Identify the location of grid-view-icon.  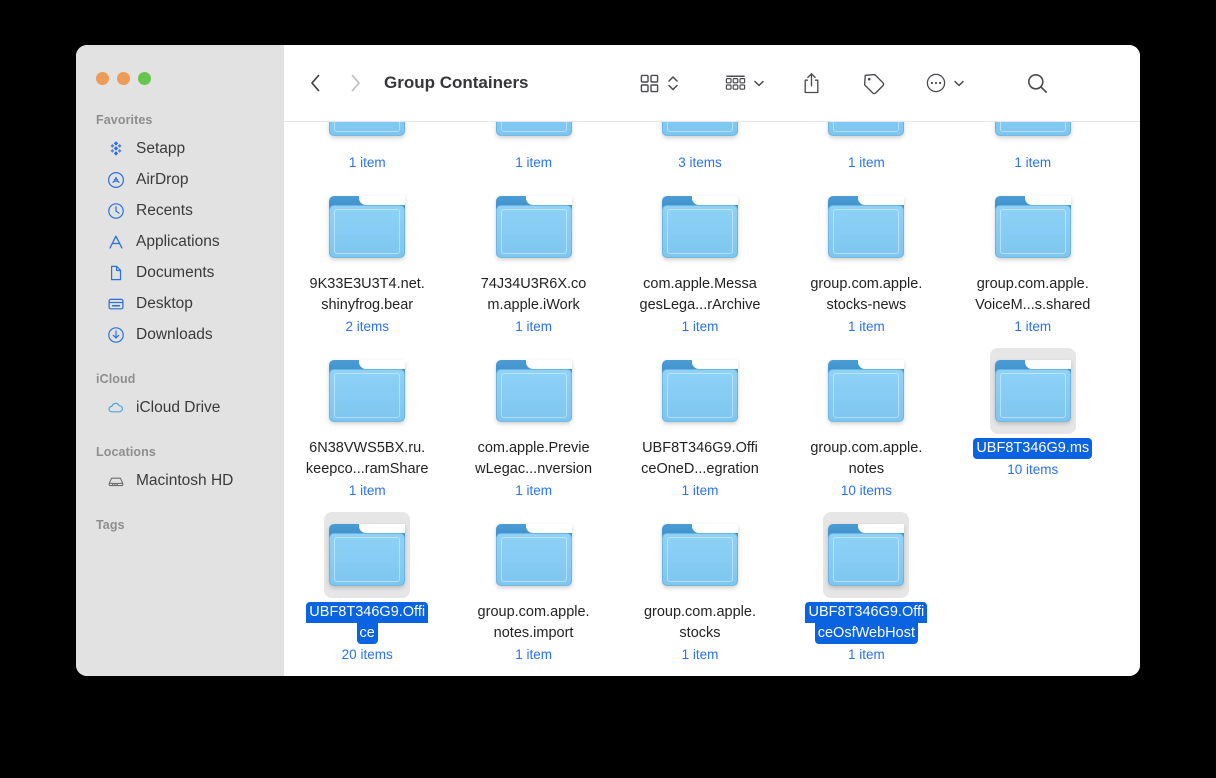
(650, 83).